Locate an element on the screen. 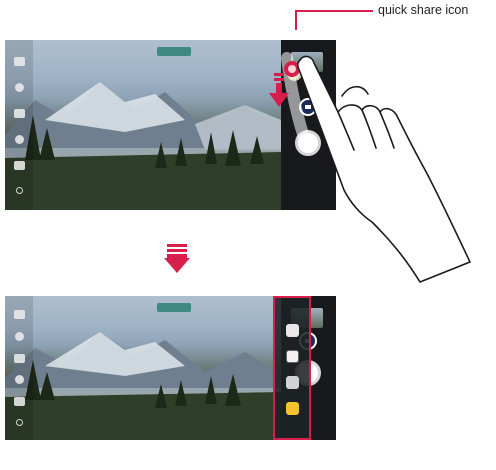 Image resolution: width=496 pixels, height=470 pixels. settings-icon is located at coordinates (19, 315).